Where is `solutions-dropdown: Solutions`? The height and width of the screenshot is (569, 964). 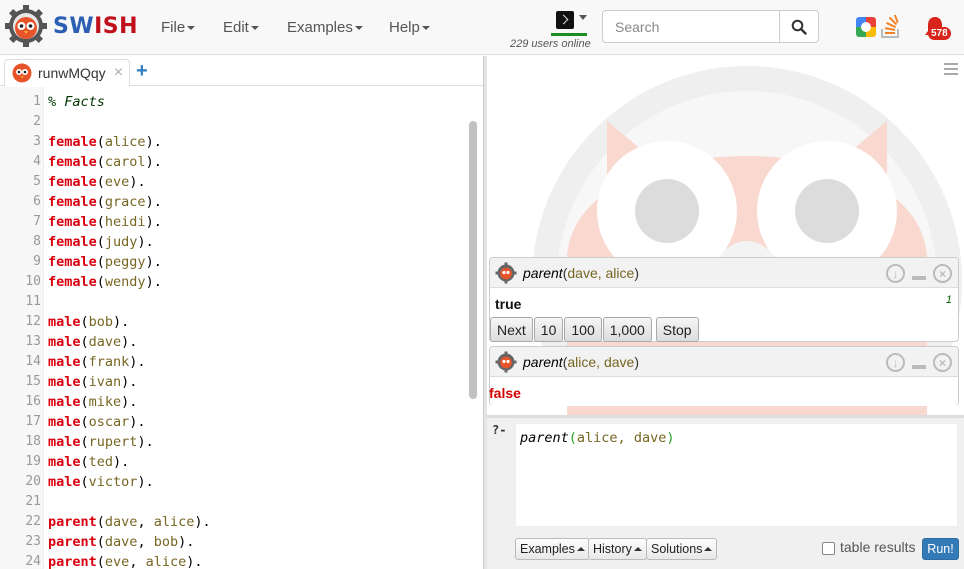 solutions-dropdown: Solutions is located at coordinates (682, 549).